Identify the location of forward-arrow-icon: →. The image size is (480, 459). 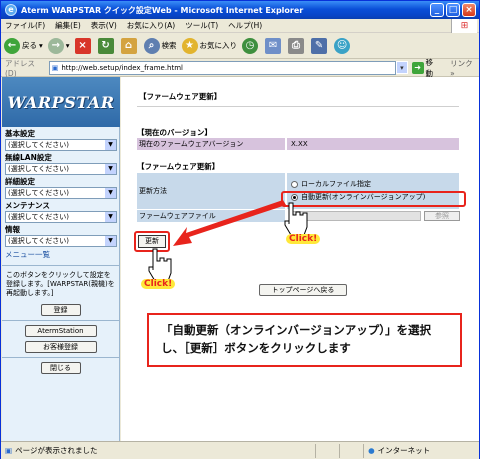
(55, 45).